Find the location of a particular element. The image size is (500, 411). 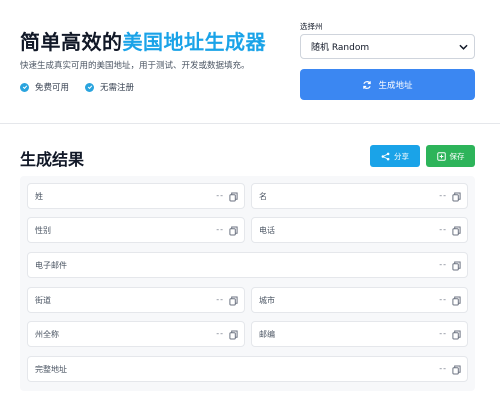

state-select-value: 随机 Random is located at coordinates (340, 48).